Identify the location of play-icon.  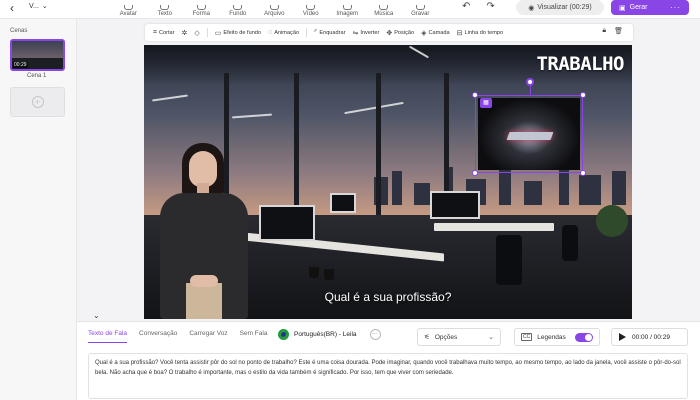
(622, 337).